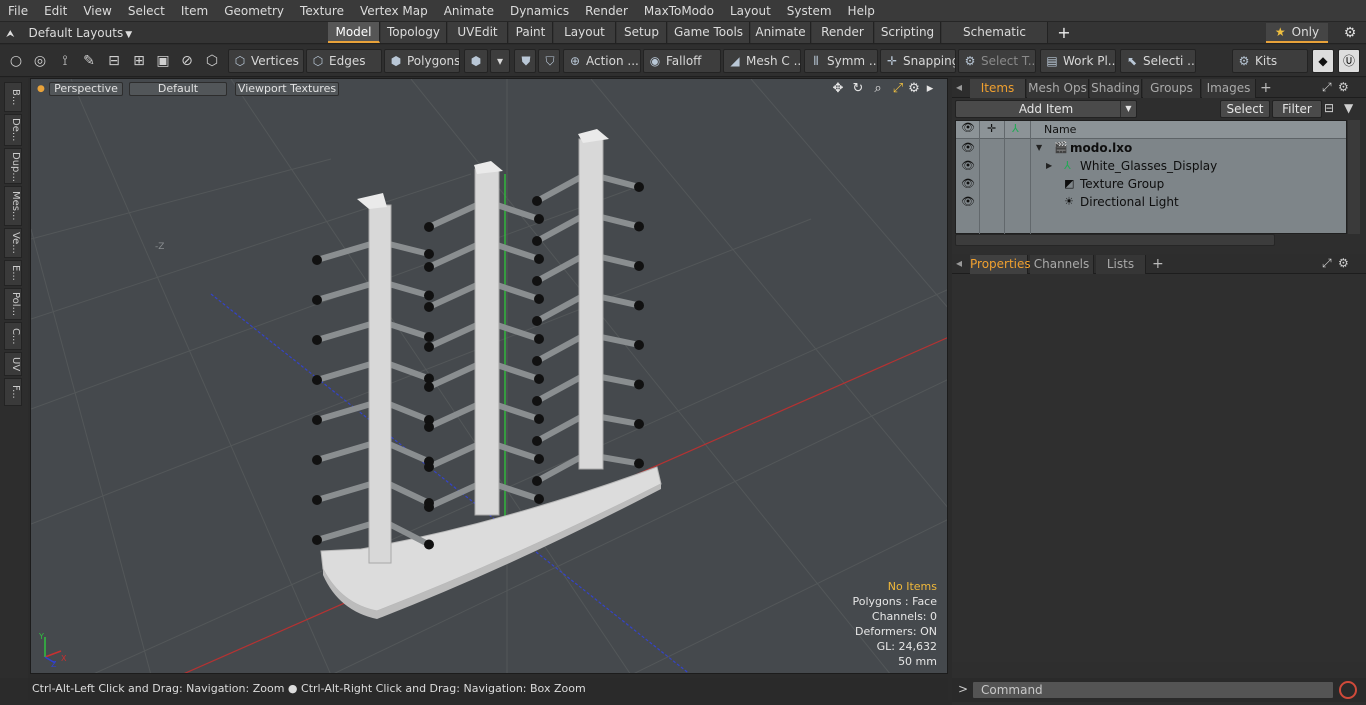 This screenshot has width=1366, height=705. Describe the element at coordinates (476, 61) in the screenshot. I see `material-mode-button: ⬢` at that location.